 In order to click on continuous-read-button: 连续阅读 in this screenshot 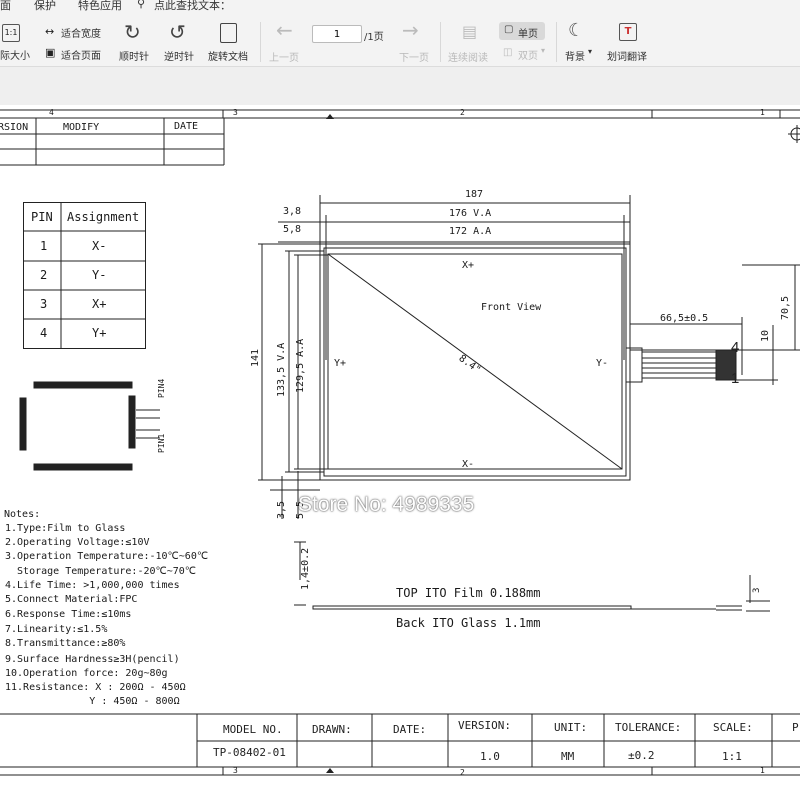, I will do `click(468, 56)`.